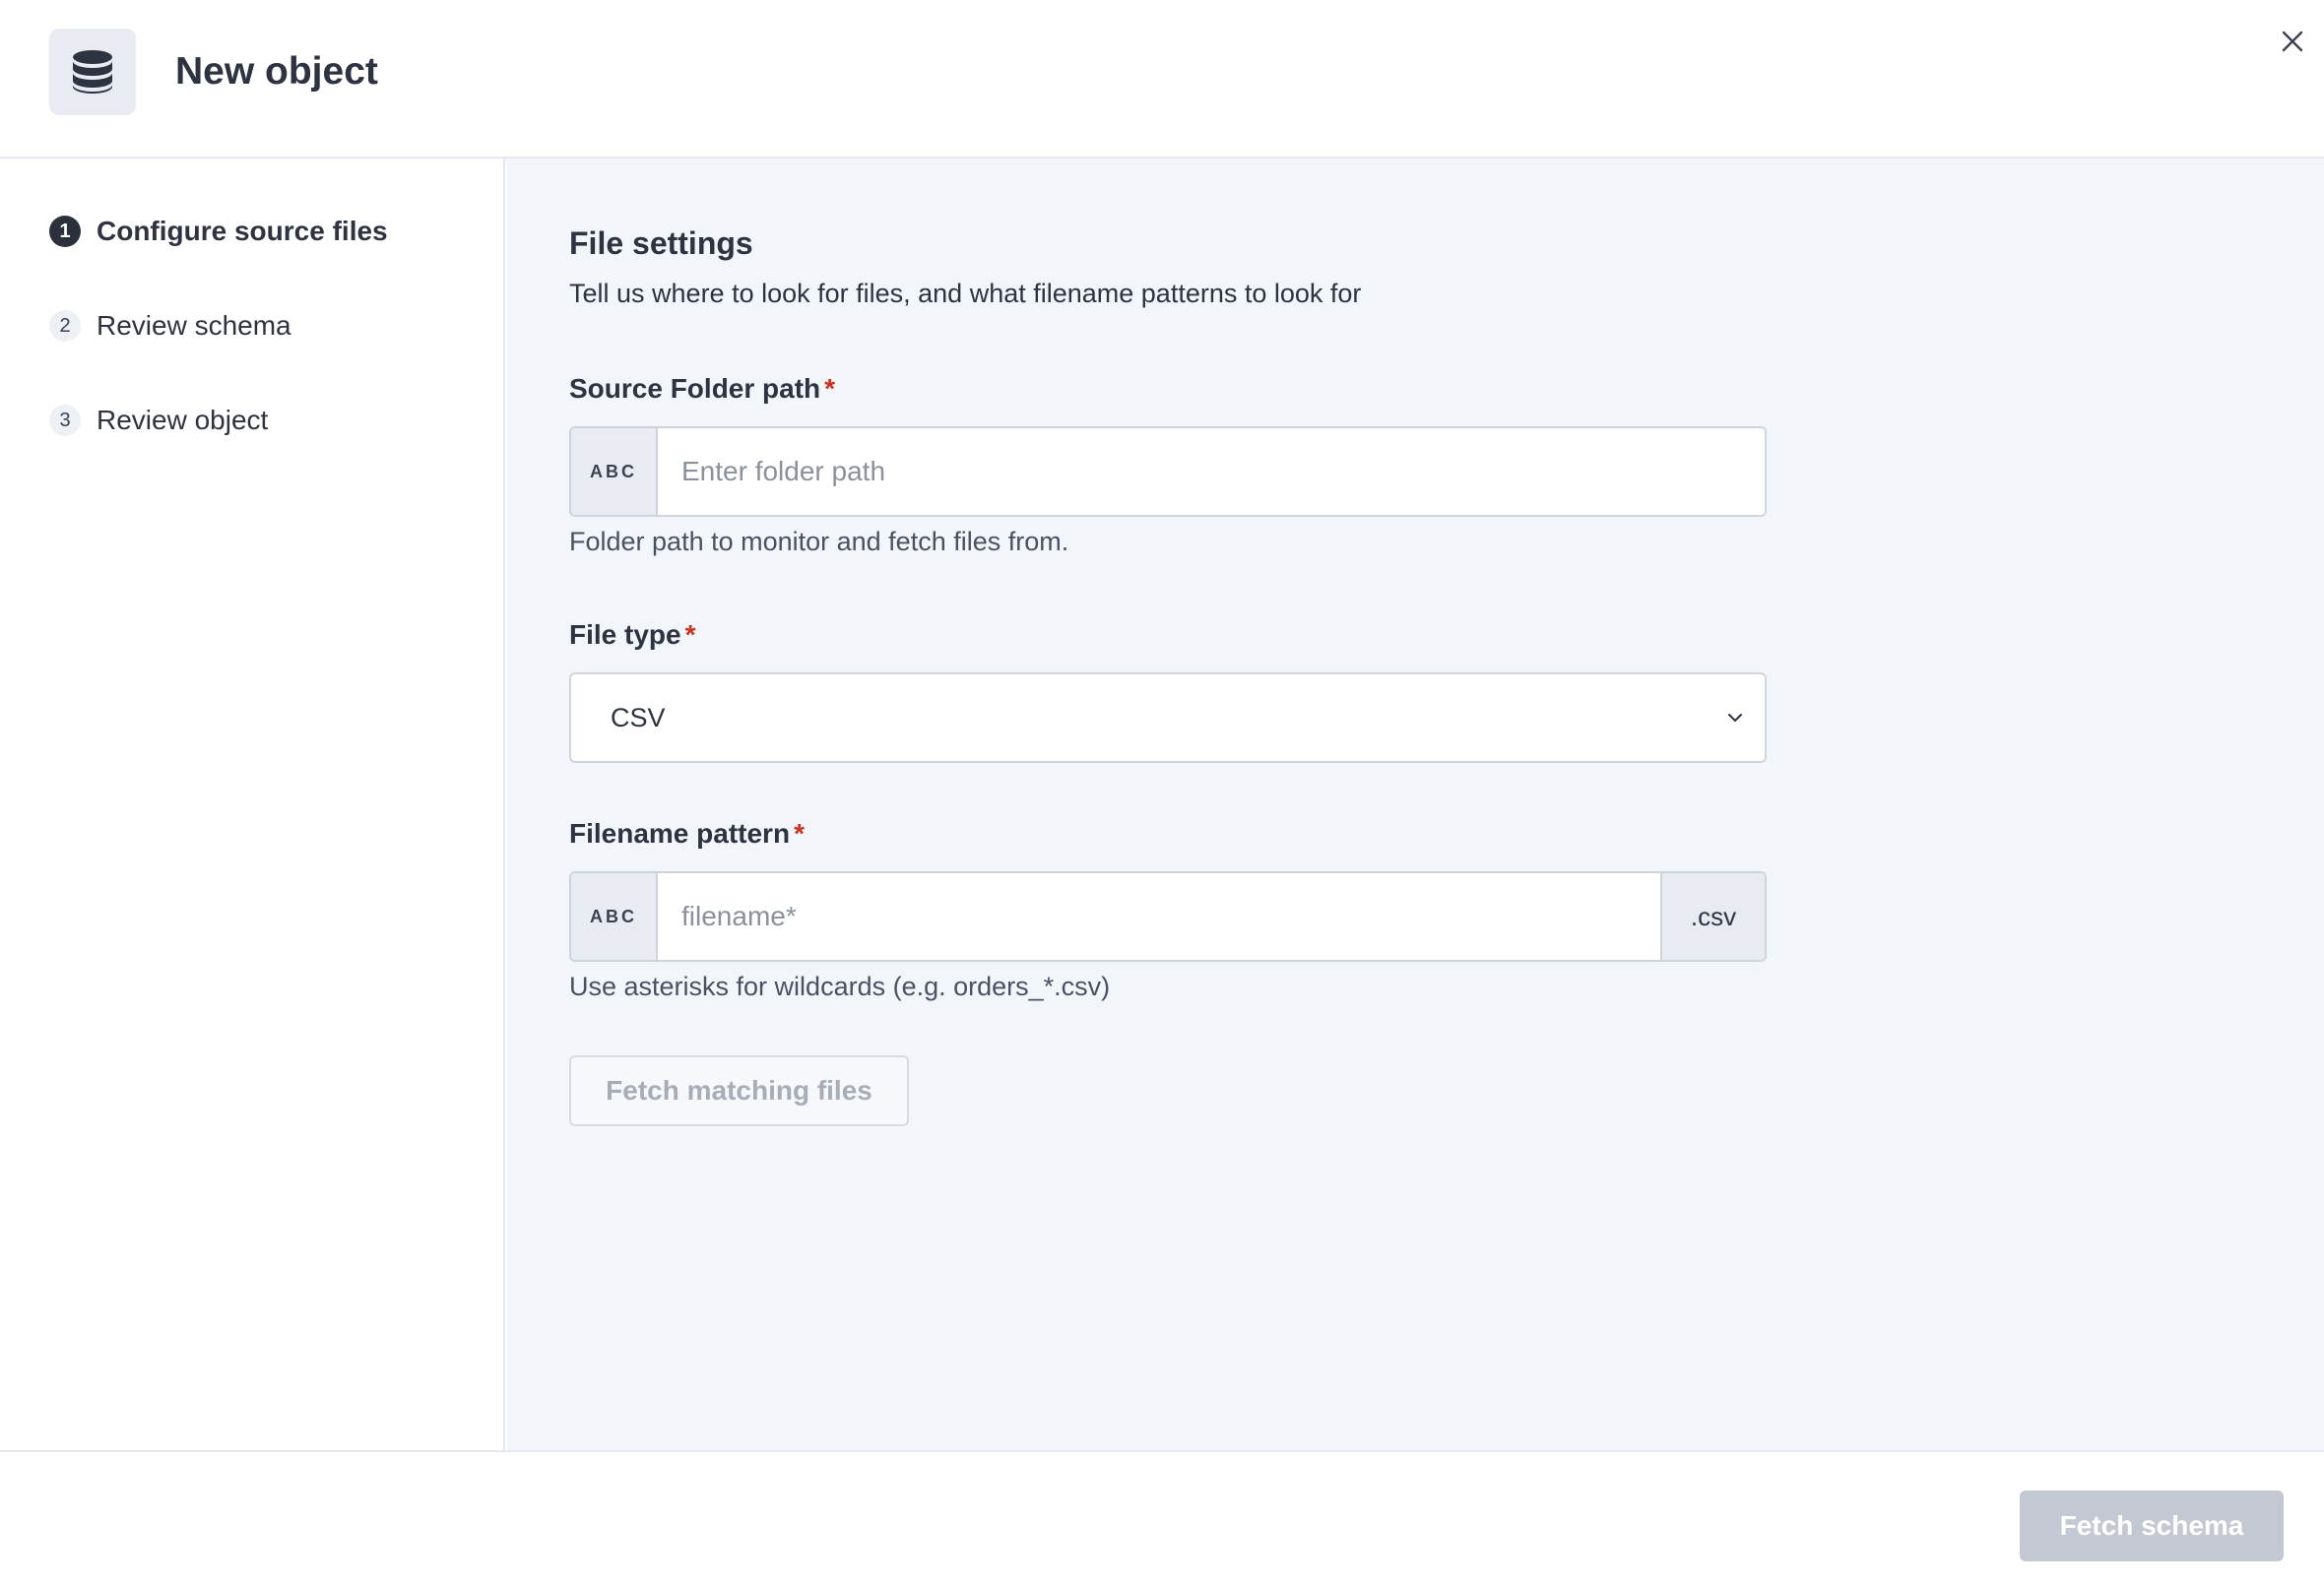 Image resolution: width=2324 pixels, height=1585 pixels. I want to click on file-type-label: File type *, so click(633, 635).